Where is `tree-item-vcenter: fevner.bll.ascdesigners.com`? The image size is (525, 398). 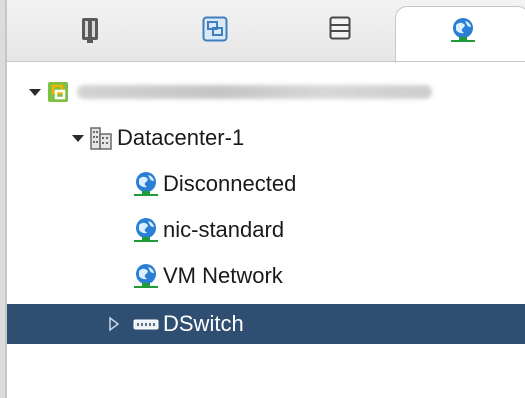 tree-item-vcenter: fevner.bll.ascdesigners.com is located at coordinates (266, 92).